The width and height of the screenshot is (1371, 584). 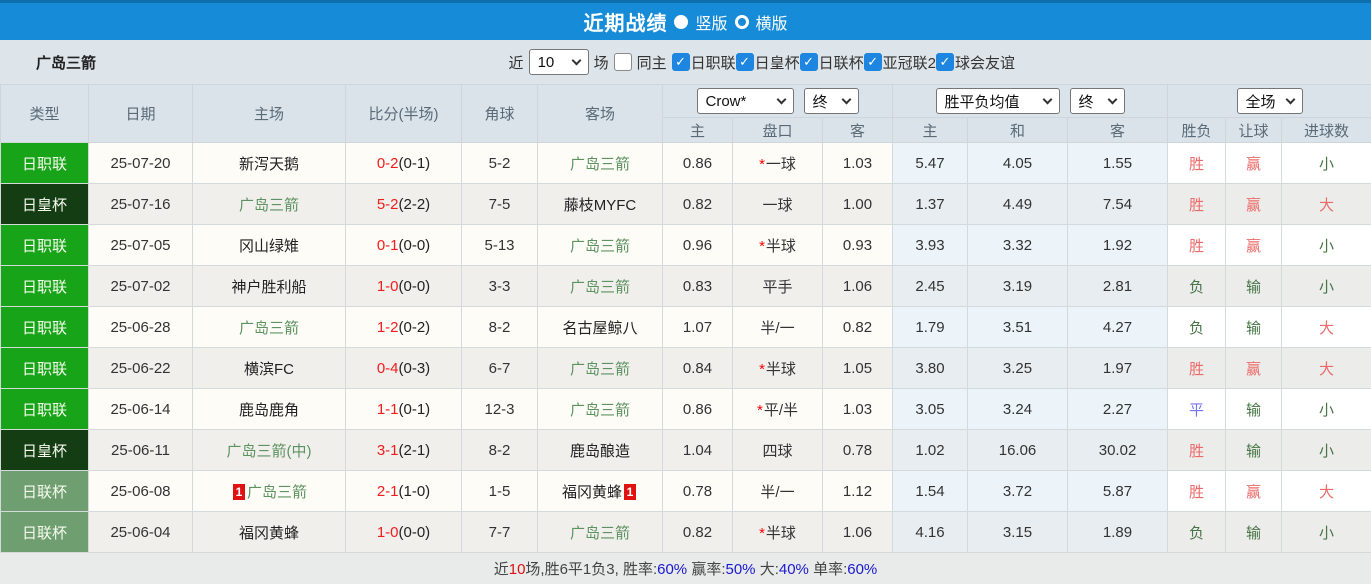 What do you see at coordinates (698, 450) in the screenshot?
I see `home-odds-cell: 1.04` at bounding box center [698, 450].